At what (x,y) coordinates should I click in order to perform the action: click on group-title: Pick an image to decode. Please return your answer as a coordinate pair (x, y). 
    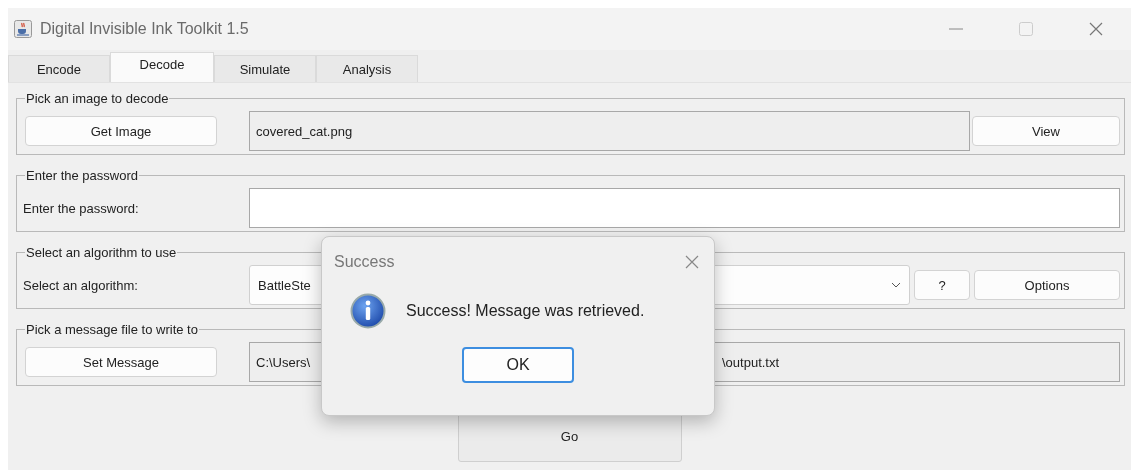
    Looking at the image, I should click on (97, 98).